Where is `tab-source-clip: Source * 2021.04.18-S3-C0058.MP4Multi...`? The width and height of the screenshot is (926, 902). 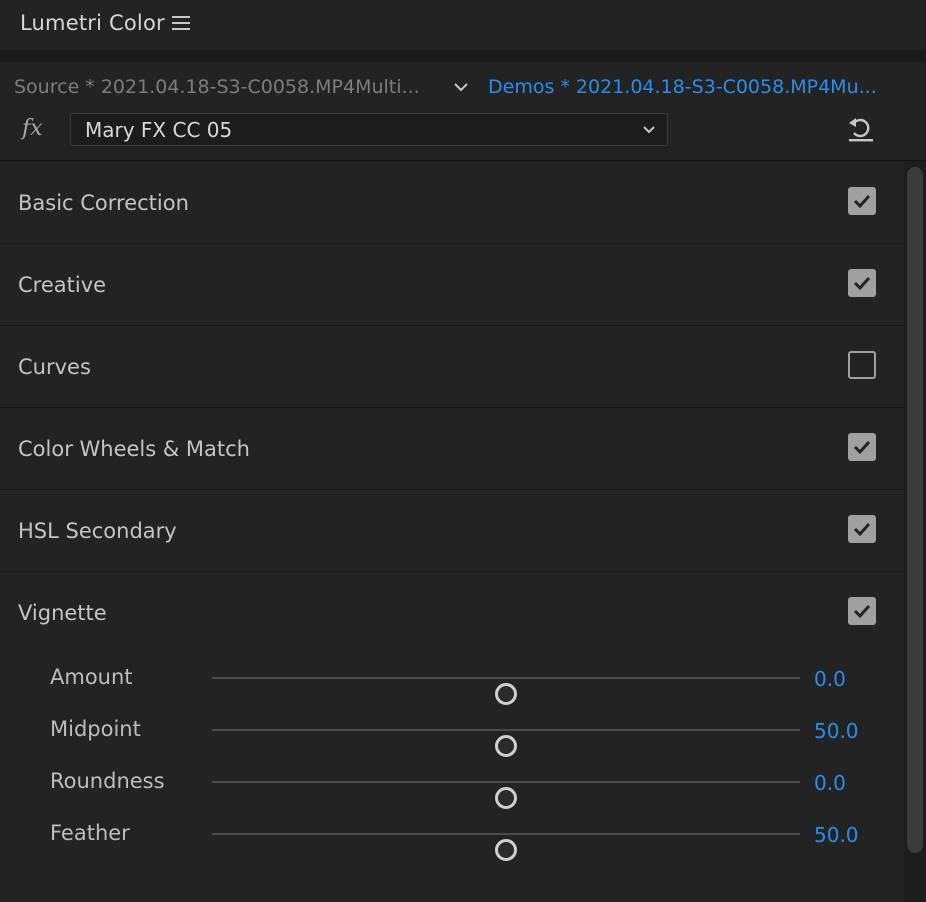 tab-source-clip: Source * 2021.04.18-S3-C0058.MP4Multi... is located at coordinates (217, 87).